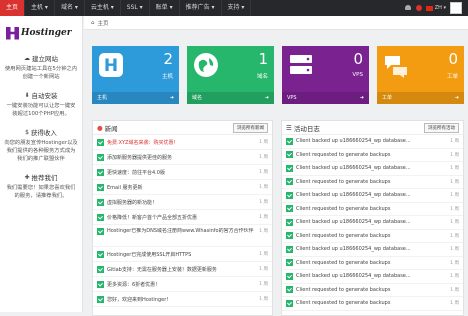  I want to click on logo: Hostinger, so click(41, 33).